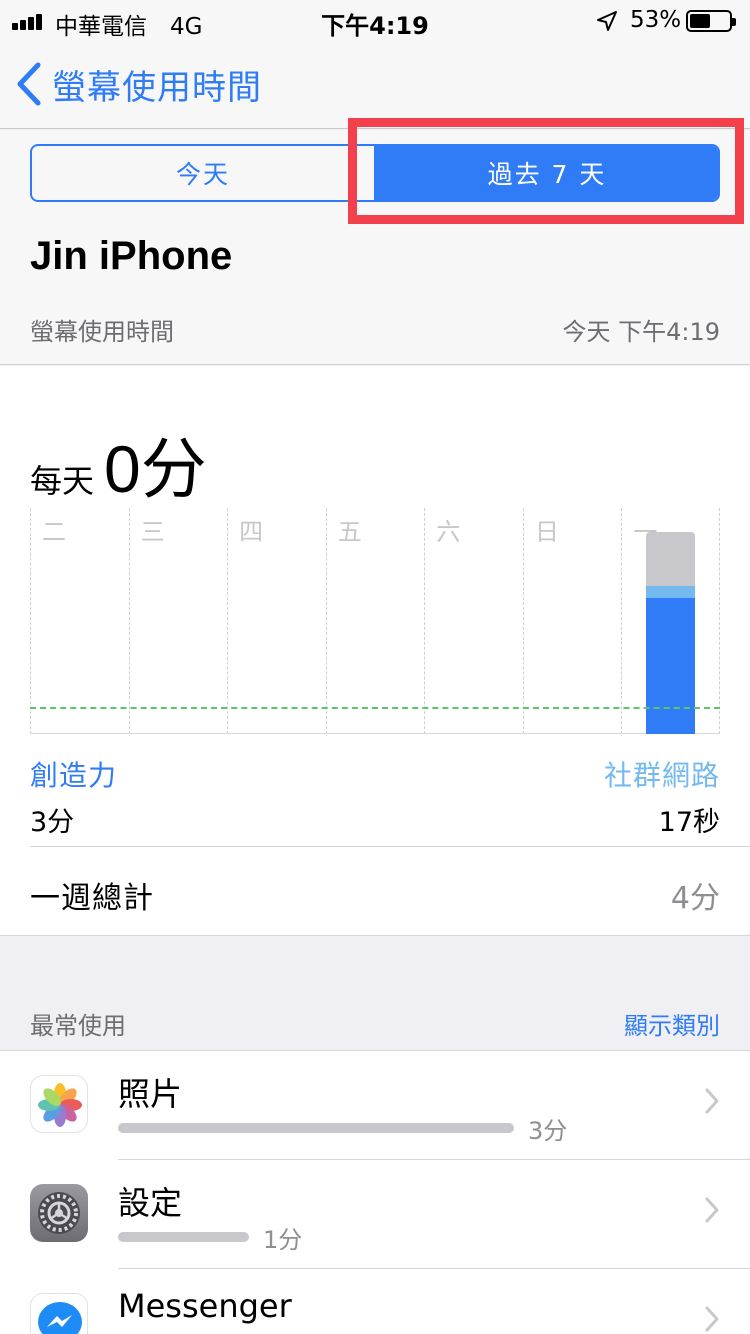 The image size is (750, 1334). Describe the element at coordinates (102, 332) in the screenshot. I see `section-label: 螢幕使用時間` at that location.